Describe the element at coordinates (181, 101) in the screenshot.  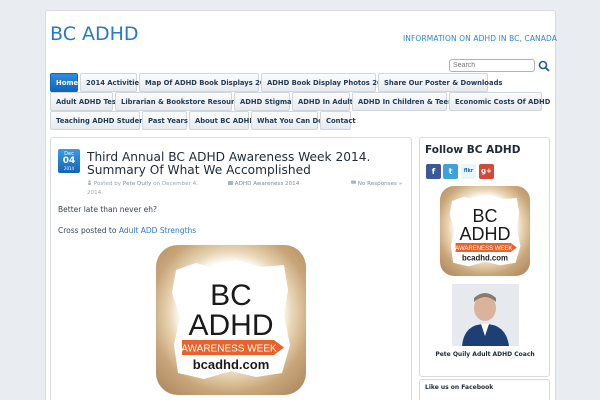
I see `nav-librarian-resources: Librarian & Bookstore Resources` at that location.